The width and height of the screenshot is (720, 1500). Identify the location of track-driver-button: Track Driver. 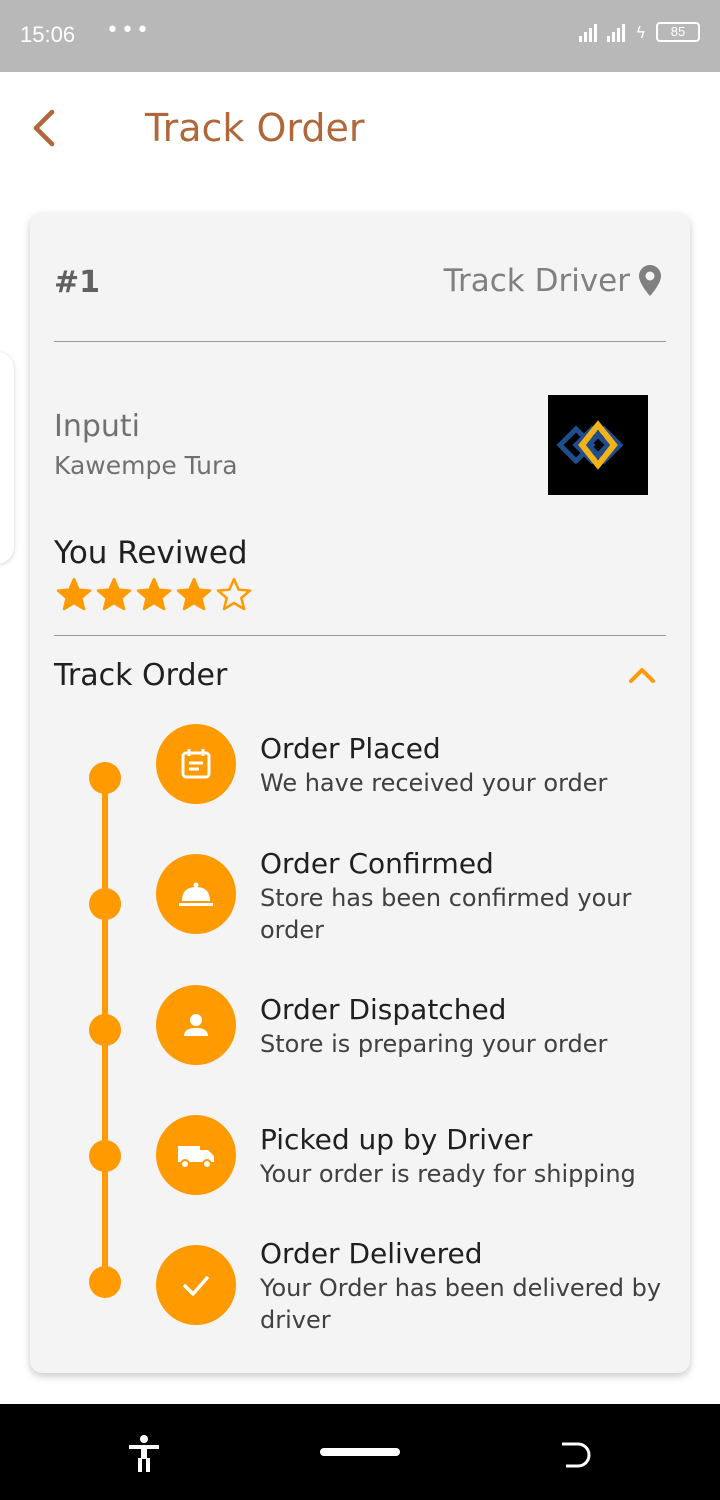
(553, 281).